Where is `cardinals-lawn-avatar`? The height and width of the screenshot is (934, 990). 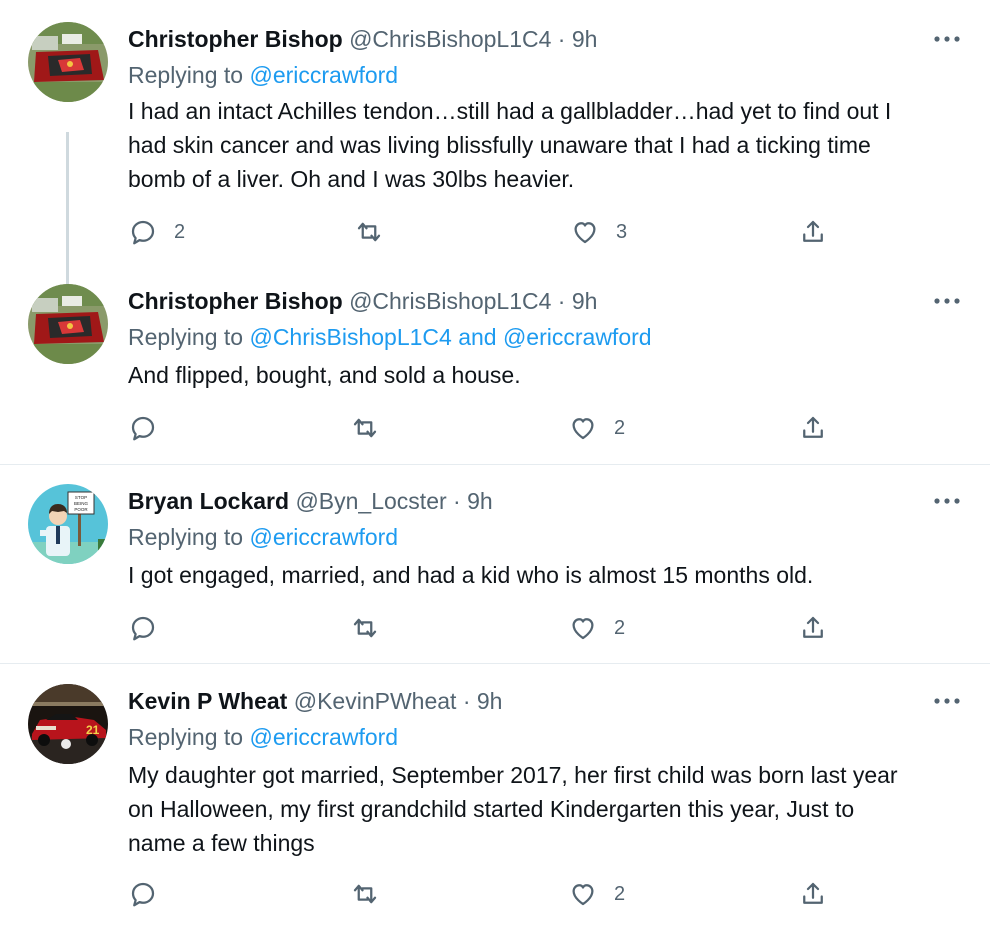 cardinals-lawn-avatar is located at coordinates (68, 324).